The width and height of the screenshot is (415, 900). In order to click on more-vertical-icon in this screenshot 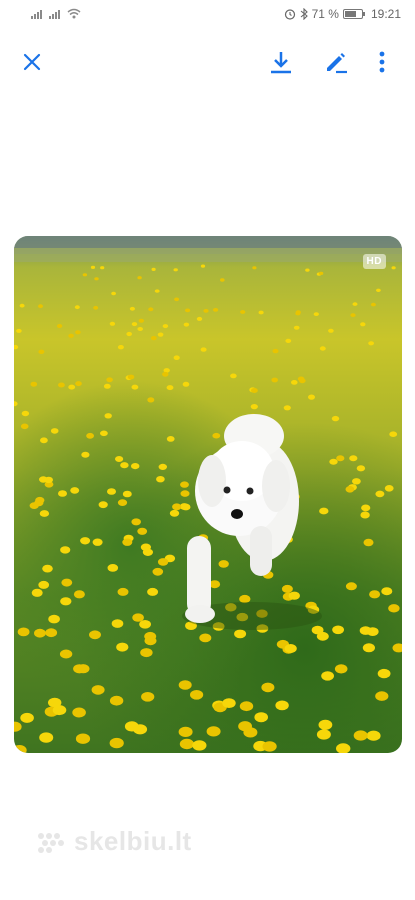, I will do `click(382, 62)`.